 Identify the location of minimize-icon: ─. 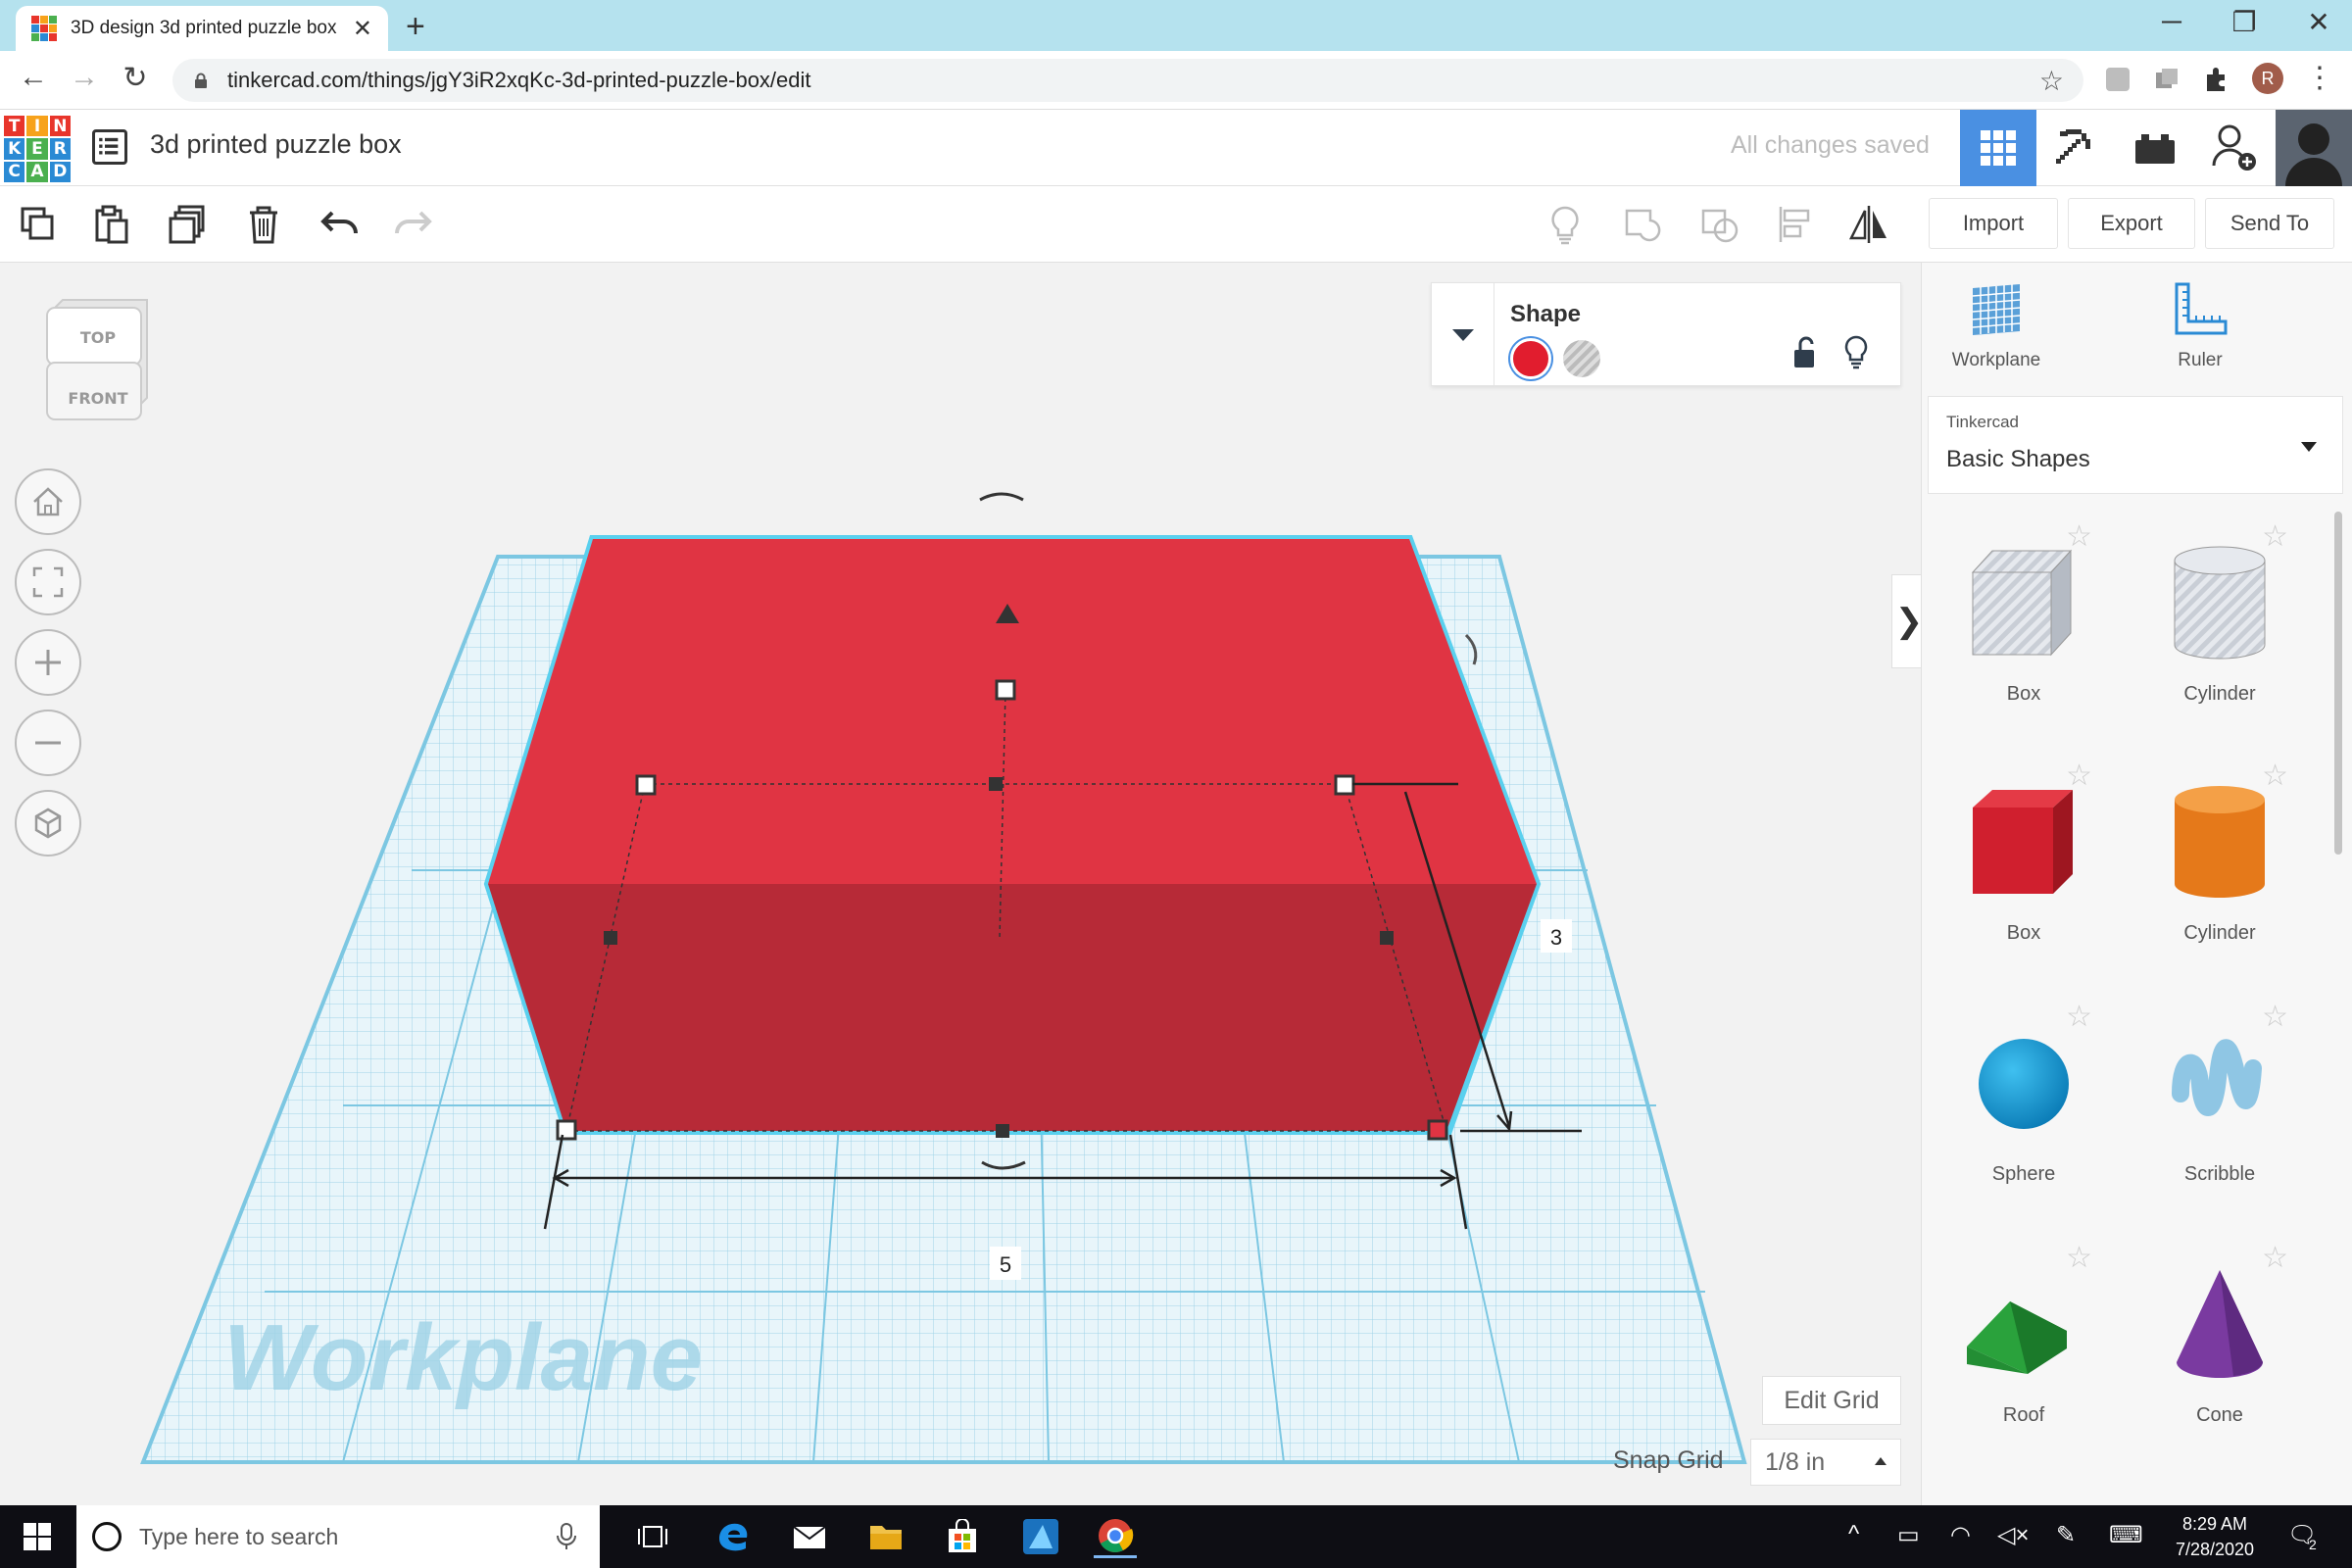
(2171, 21).